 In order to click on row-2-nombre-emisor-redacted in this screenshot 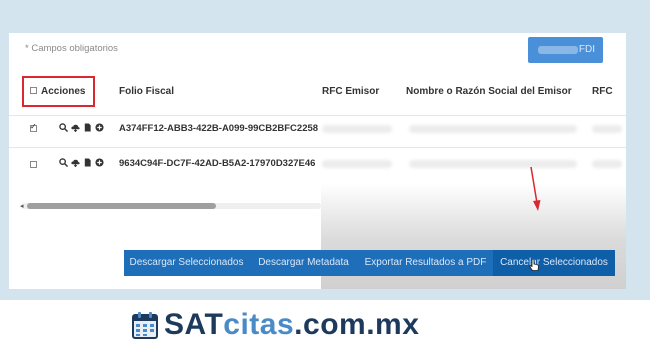, I will do `click(493, 164)`.